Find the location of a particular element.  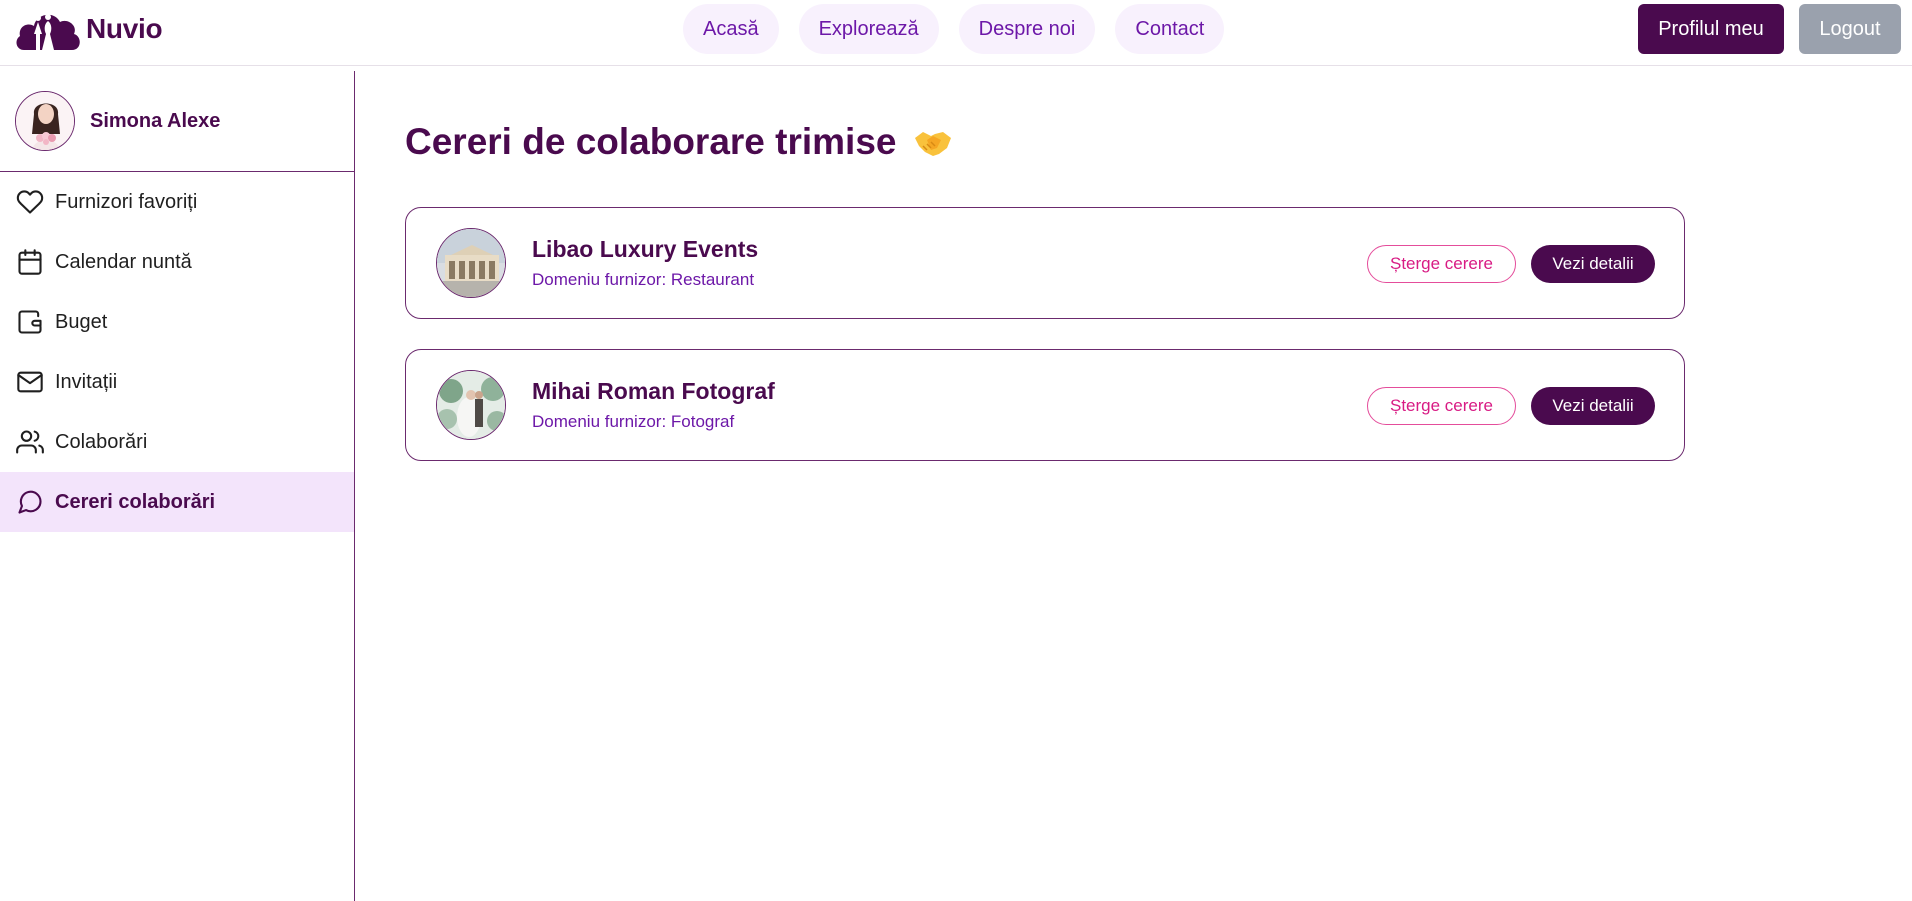

sidebar-item-cereri-colaborari: Cereri colaborări is located at coordinates (177, 502).